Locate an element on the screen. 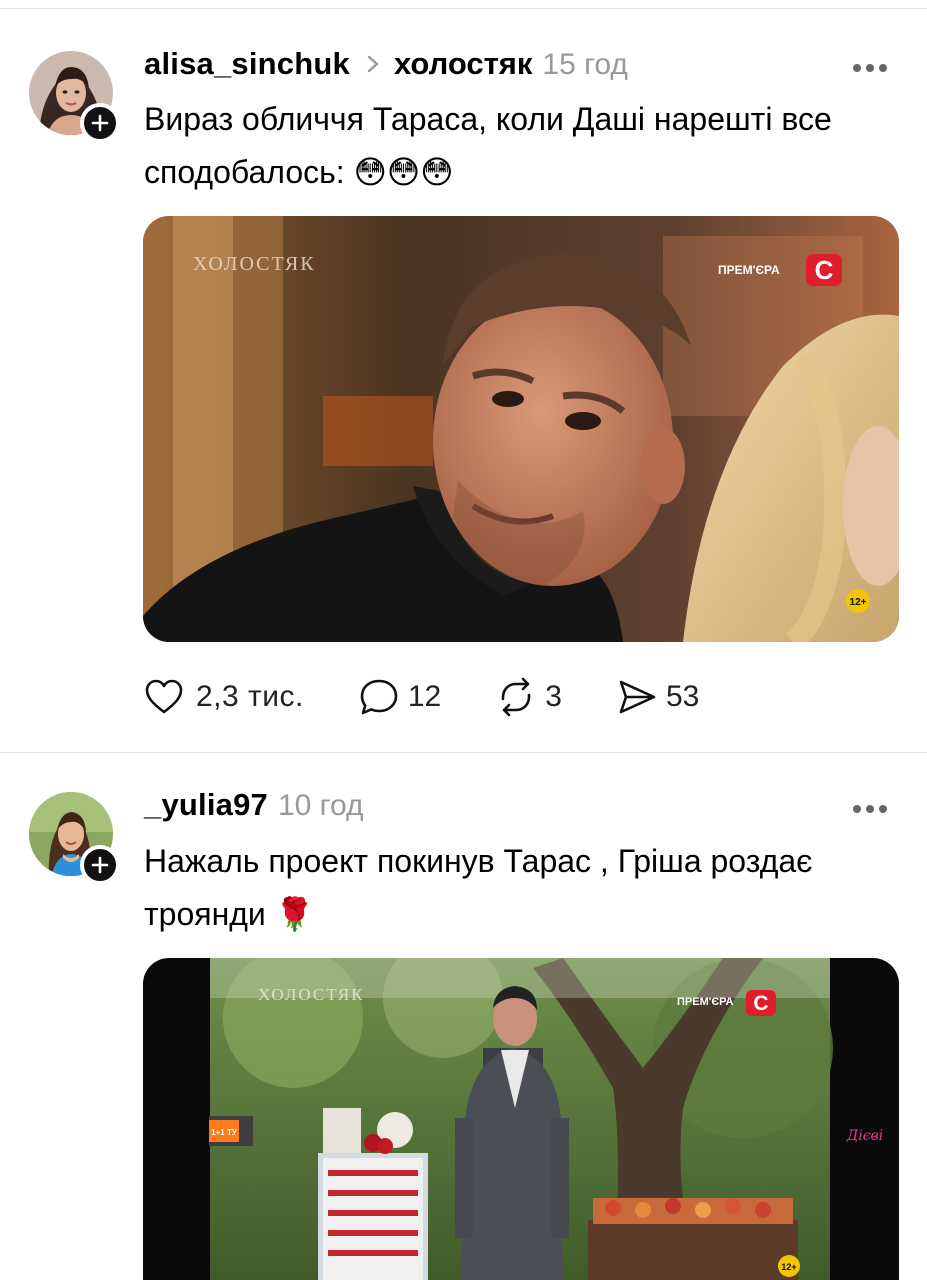  share-button: 53 is located at coordinates (657, 697).